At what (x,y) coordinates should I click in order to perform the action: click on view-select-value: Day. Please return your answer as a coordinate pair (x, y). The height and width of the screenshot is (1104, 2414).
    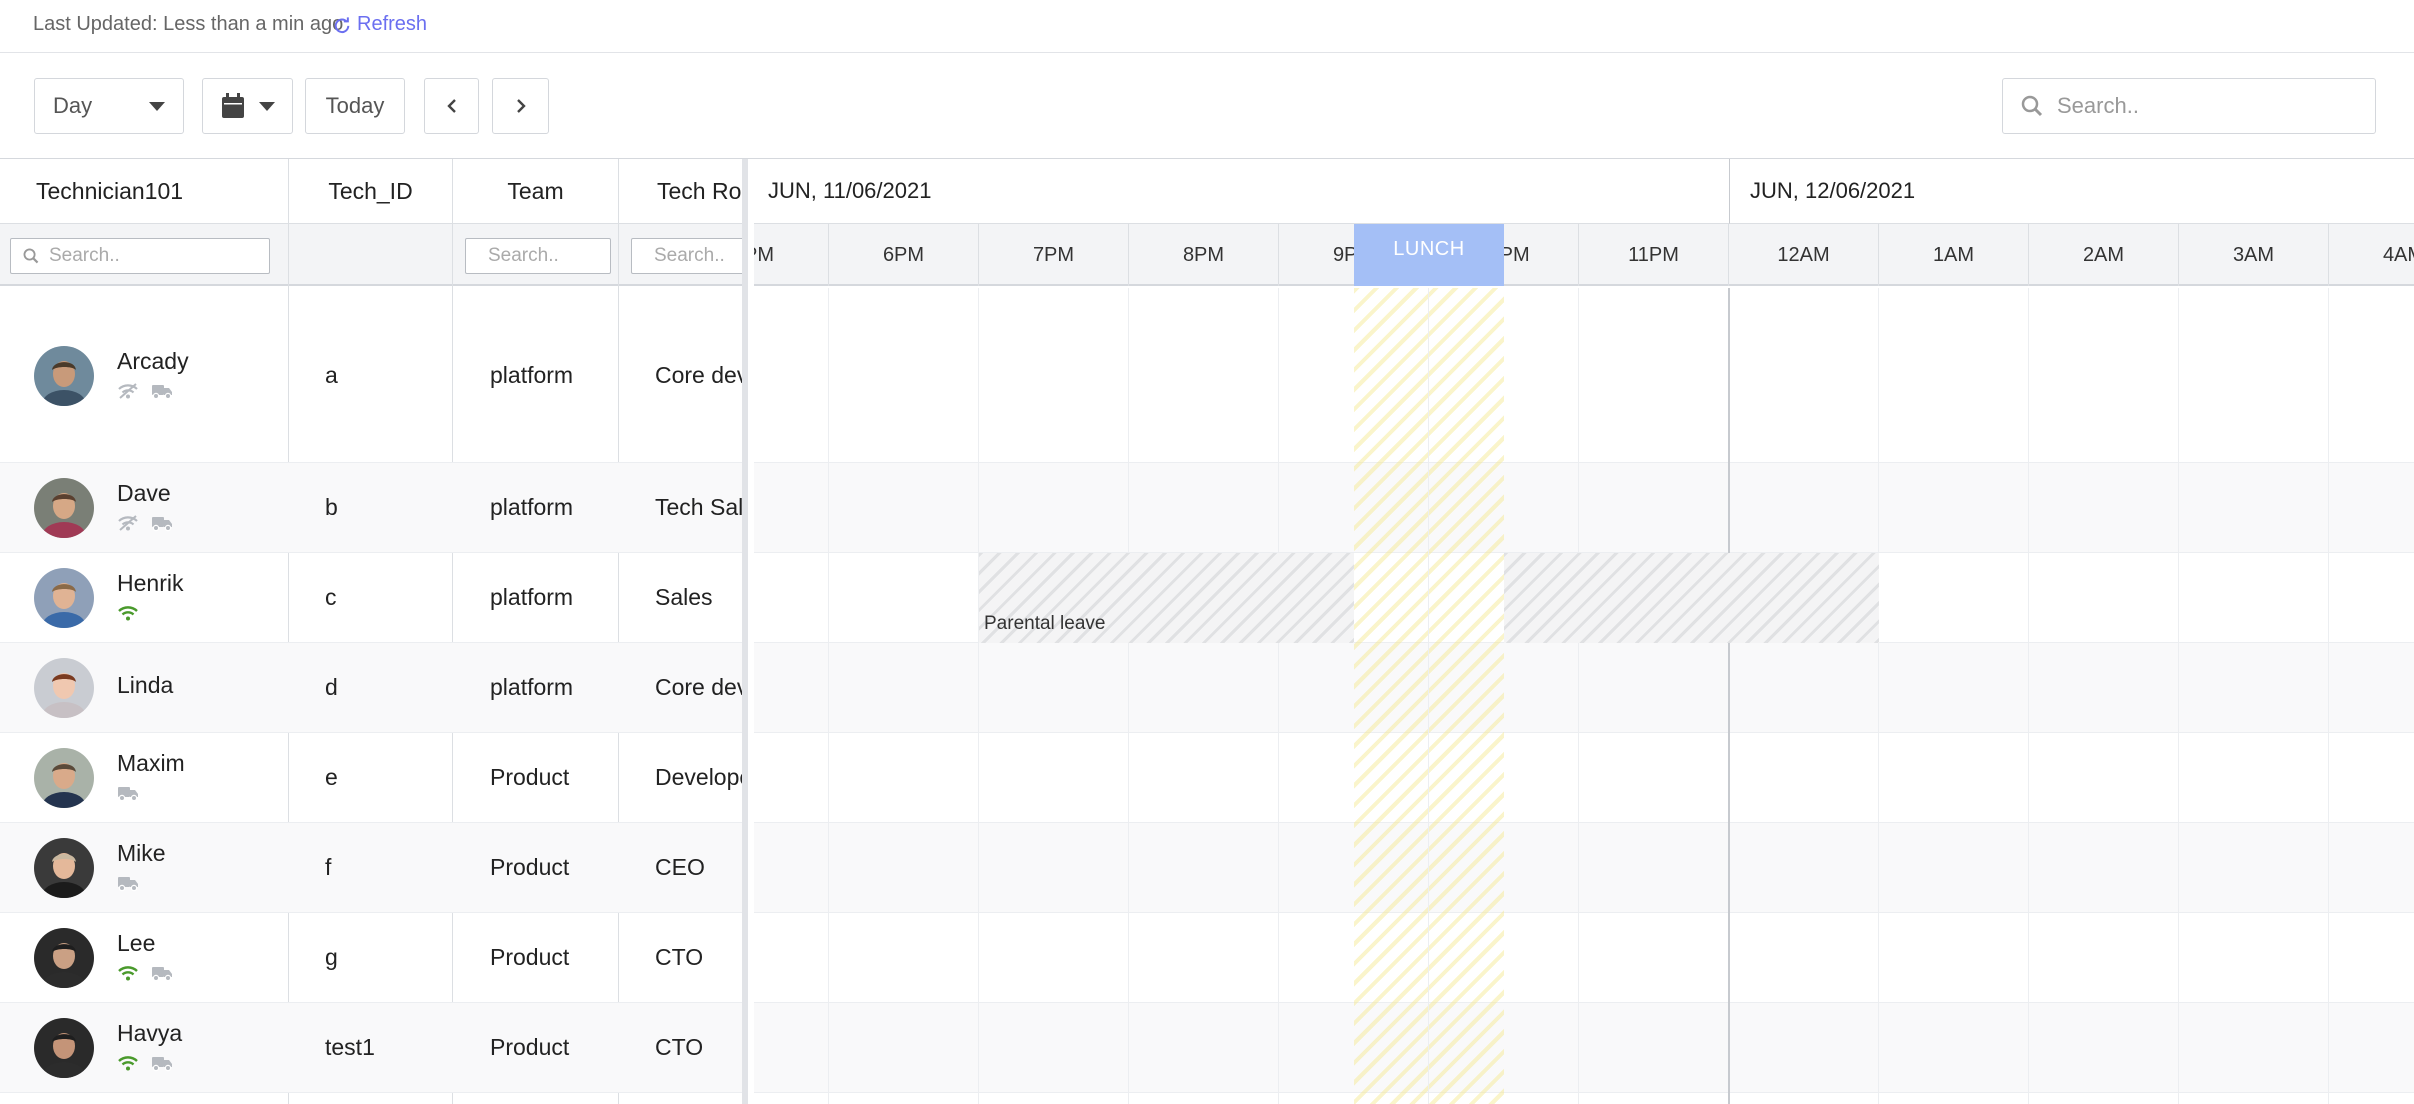
    Looking at the image, I should click on (73, 105).